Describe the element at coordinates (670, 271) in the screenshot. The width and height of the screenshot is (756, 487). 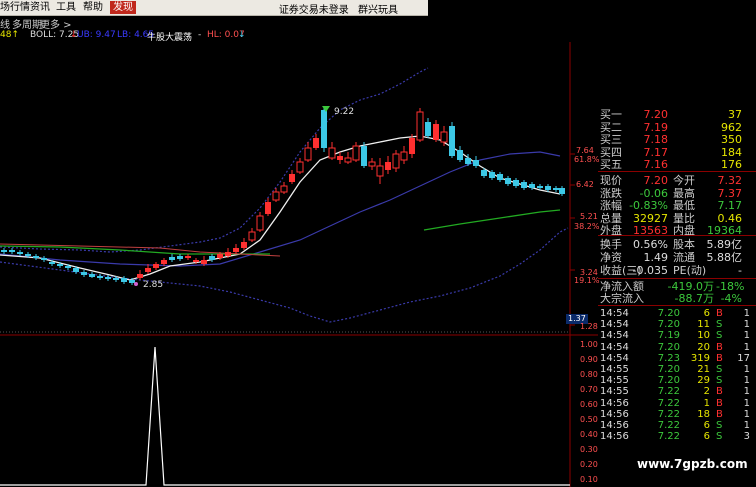
I see `stats-row: 收益(三) -0.035 PE(动) -` at that location.